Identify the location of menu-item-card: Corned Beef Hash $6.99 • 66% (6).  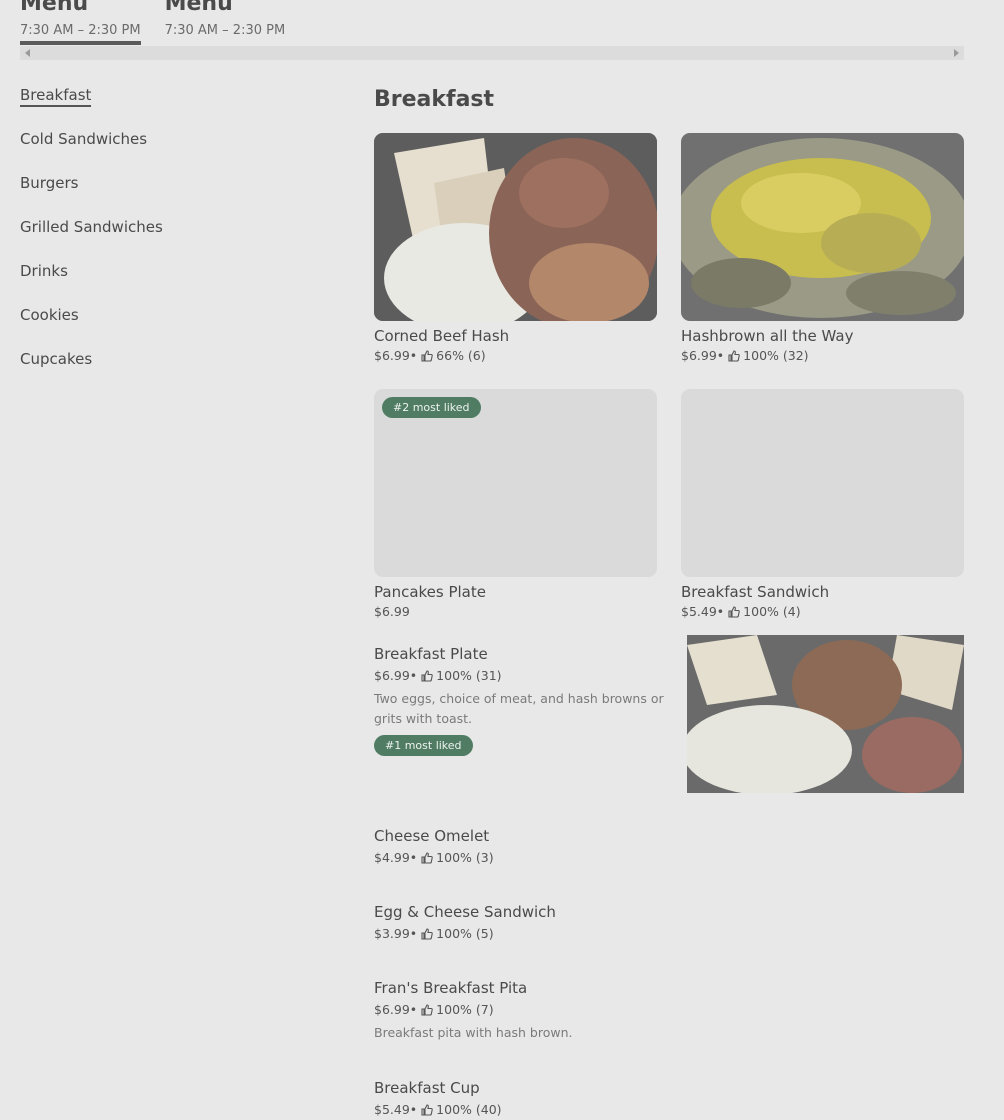
(515, 248).